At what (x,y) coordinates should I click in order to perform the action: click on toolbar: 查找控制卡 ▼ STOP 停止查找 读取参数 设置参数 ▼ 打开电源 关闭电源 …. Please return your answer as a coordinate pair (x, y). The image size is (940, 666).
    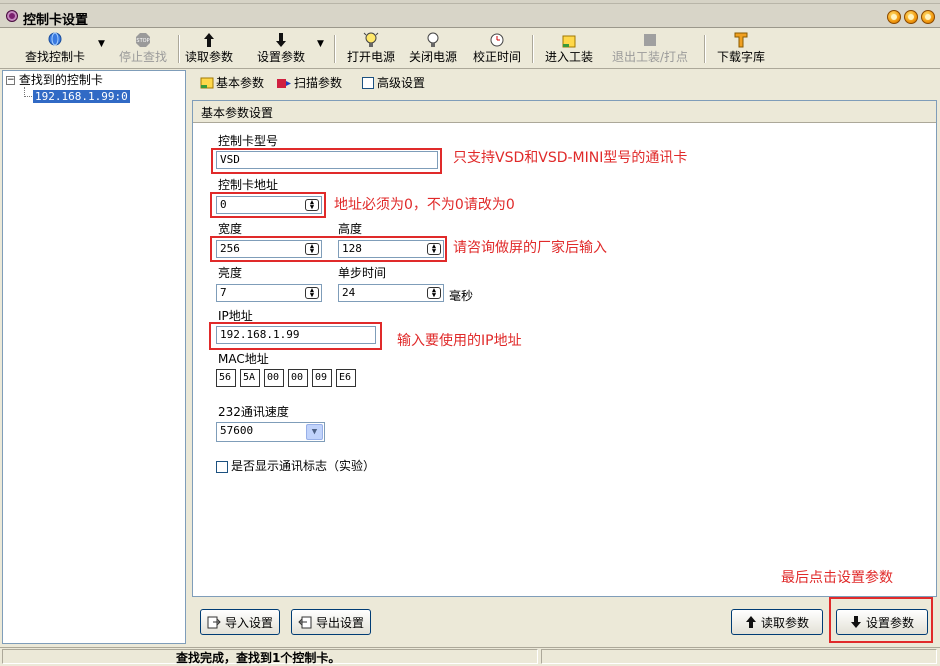
    Looking at the image, I should click on (470, 49).